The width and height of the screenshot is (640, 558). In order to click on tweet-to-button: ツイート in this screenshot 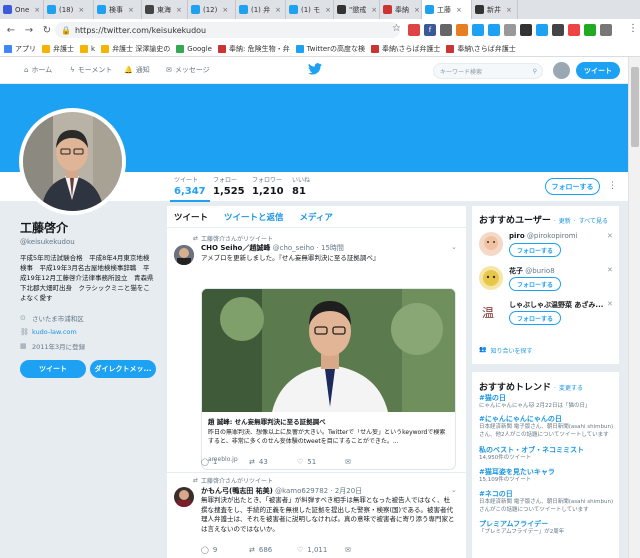, I will do `click(53, 369)`.